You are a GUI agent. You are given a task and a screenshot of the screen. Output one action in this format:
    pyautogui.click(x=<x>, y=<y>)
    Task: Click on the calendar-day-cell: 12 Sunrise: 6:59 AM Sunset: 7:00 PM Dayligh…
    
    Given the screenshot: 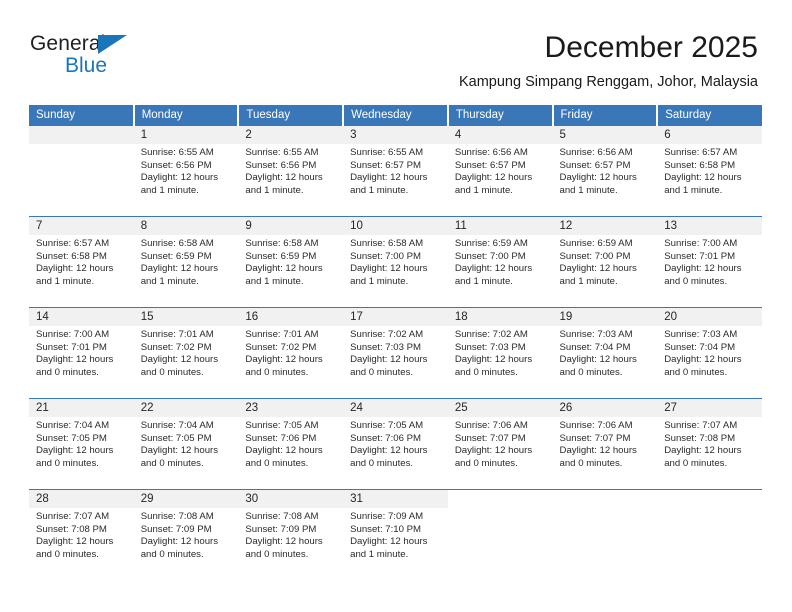 What is the action you would take?
    pyautogui.click(x=605, y=262)
    